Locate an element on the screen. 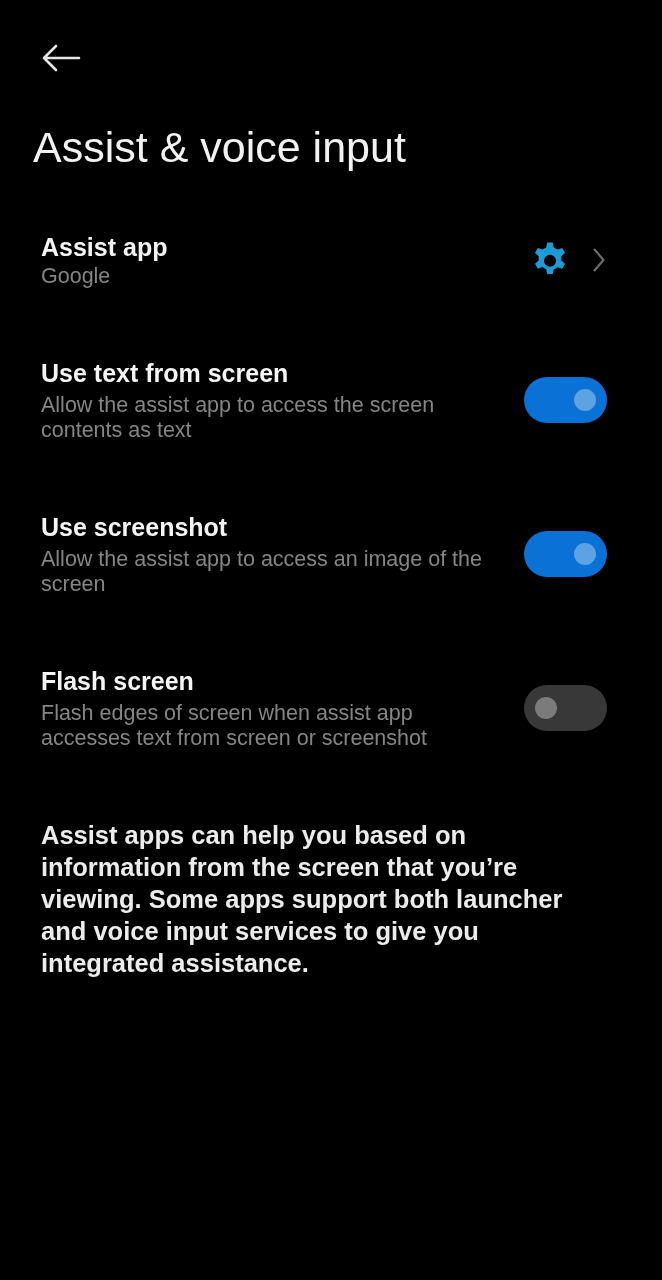  back-button is located at coordinates (61, 58).